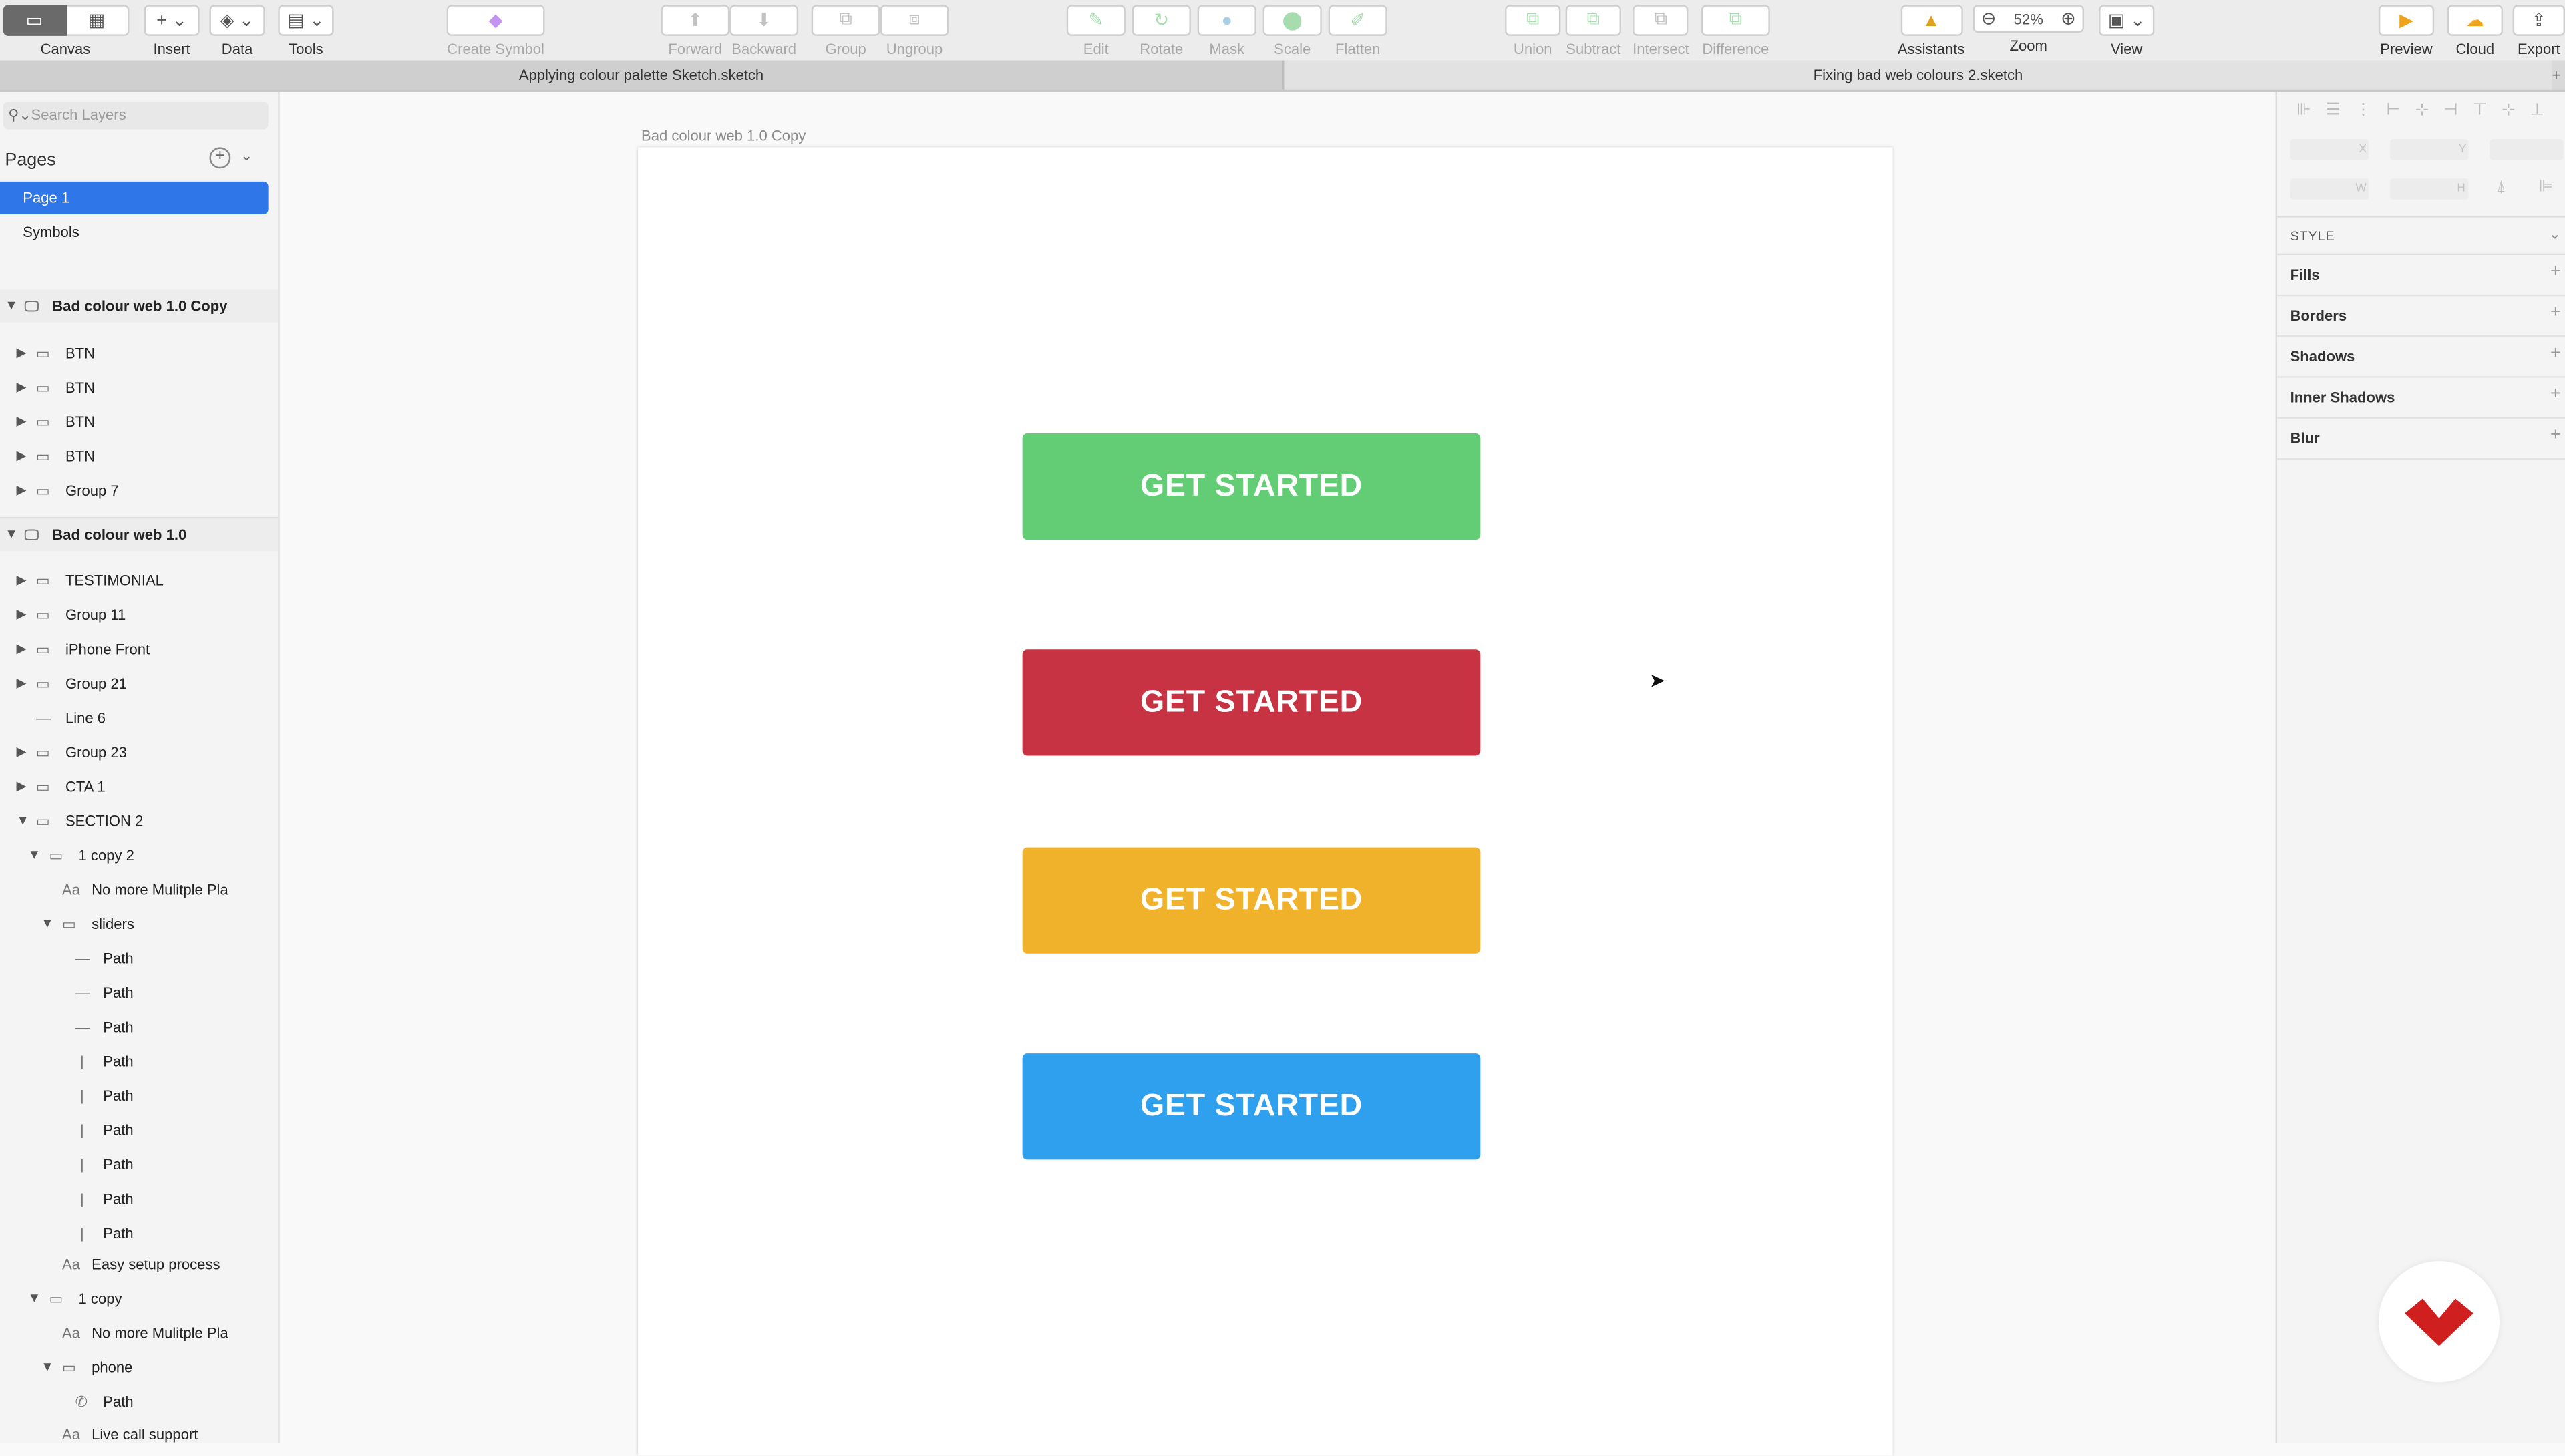  What do you see at coordinates (1227, 49) in the screenshot?
I see `mask-label: Mask` at bounding box center [1227, 49].